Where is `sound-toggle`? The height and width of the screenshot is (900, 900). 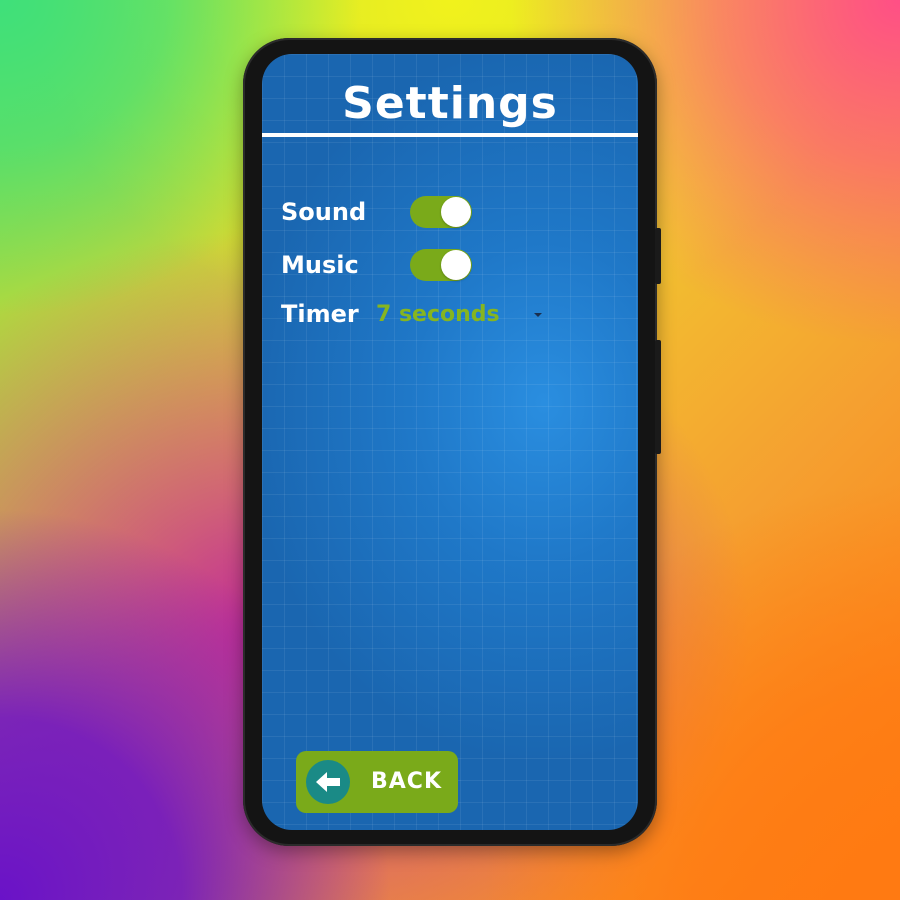 sound-toggle is located at coordinates (441, 212).